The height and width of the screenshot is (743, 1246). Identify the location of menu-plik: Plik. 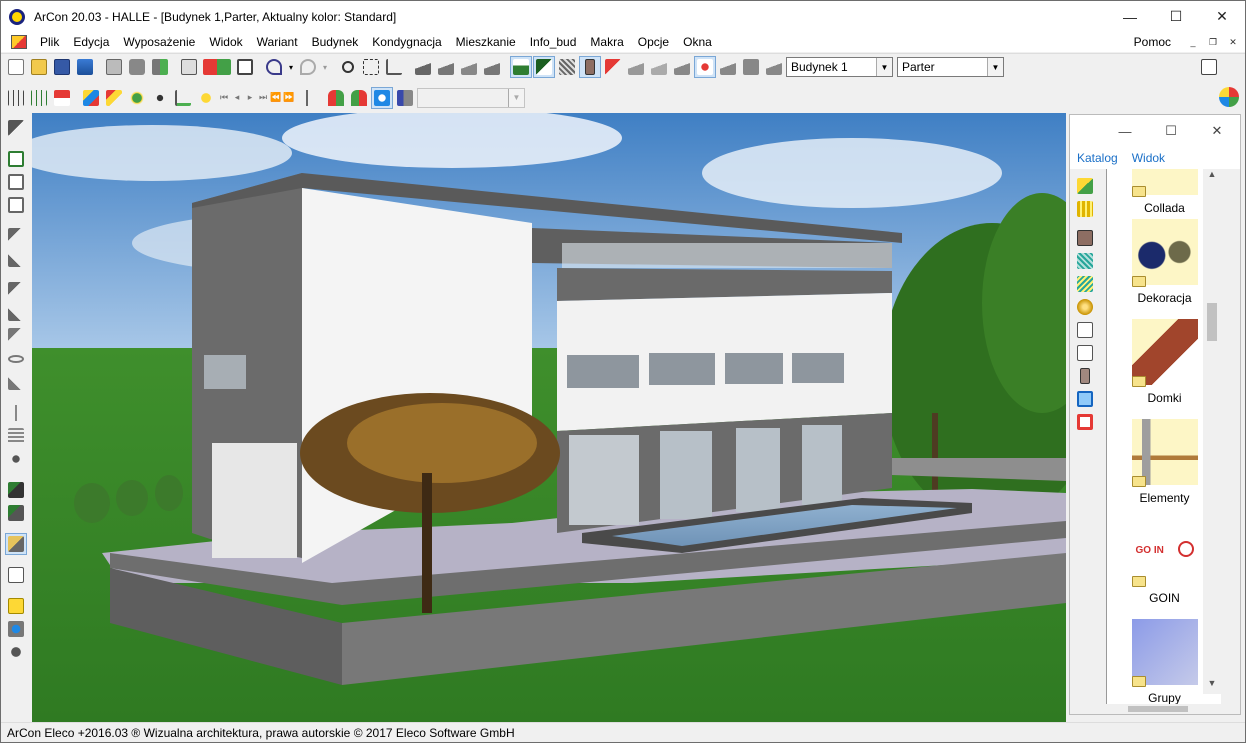
(49, 42).